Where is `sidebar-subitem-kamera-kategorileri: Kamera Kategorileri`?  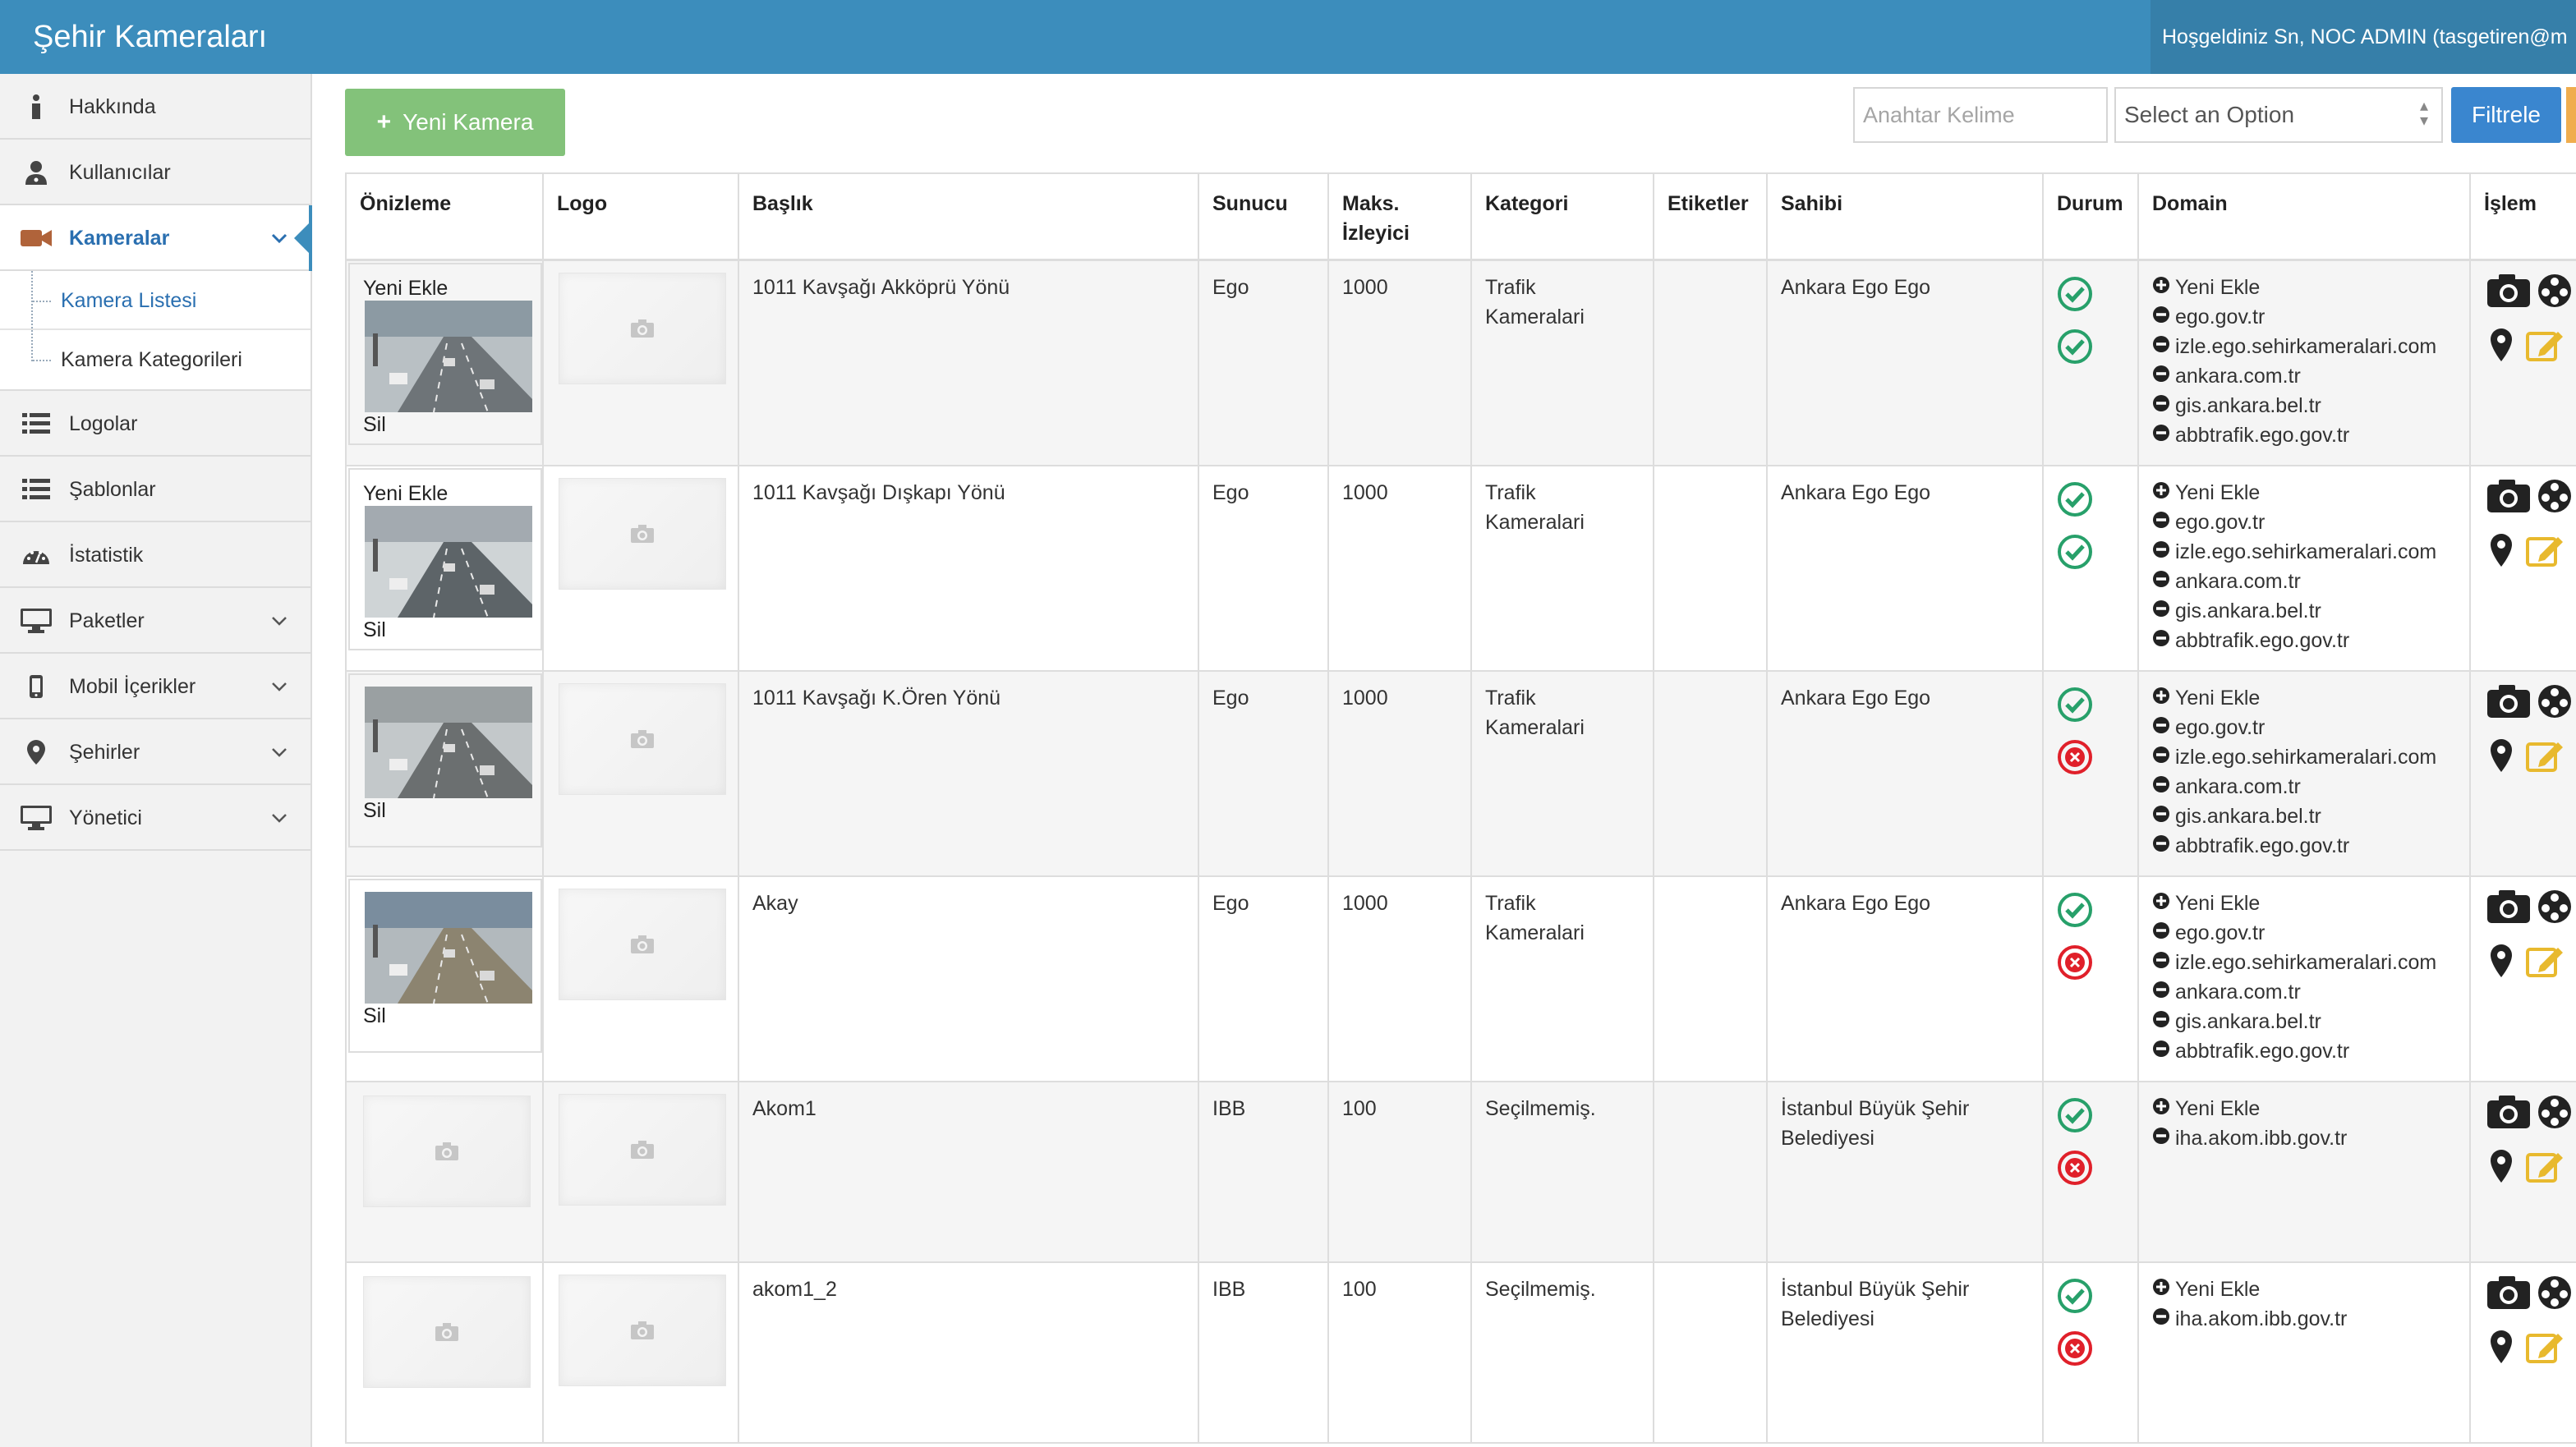 sidebar-subitem-kamera-kategorileri: Kamera Kategorileri is located at coordinates (155, 359).